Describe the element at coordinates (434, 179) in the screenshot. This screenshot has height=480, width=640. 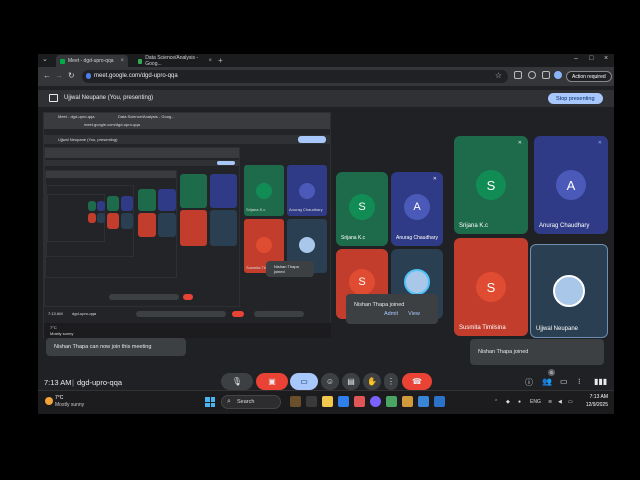
I see `mic-off-icon: ✕` at that location.